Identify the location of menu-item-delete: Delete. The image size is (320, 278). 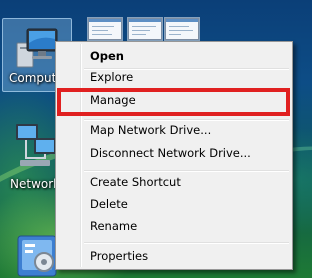
(189, 204).